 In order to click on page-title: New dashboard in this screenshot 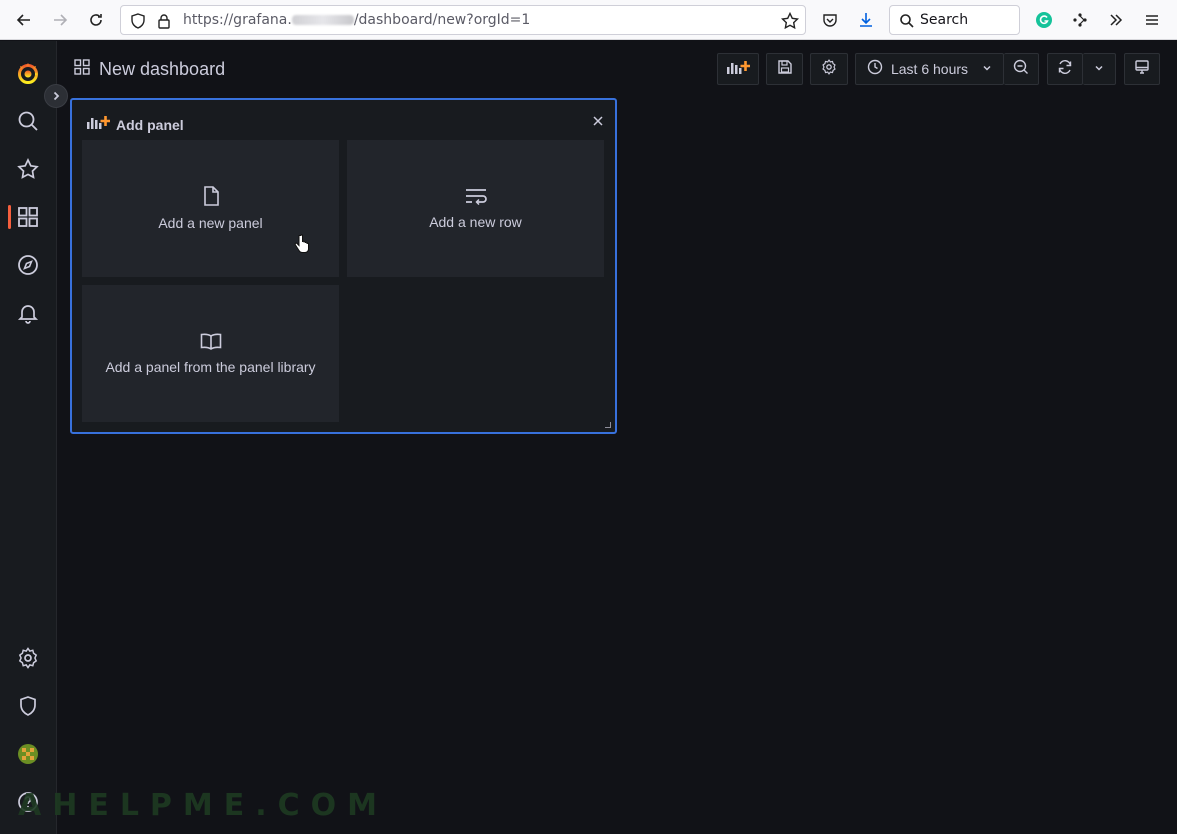, I will do `click(162, 69)`.